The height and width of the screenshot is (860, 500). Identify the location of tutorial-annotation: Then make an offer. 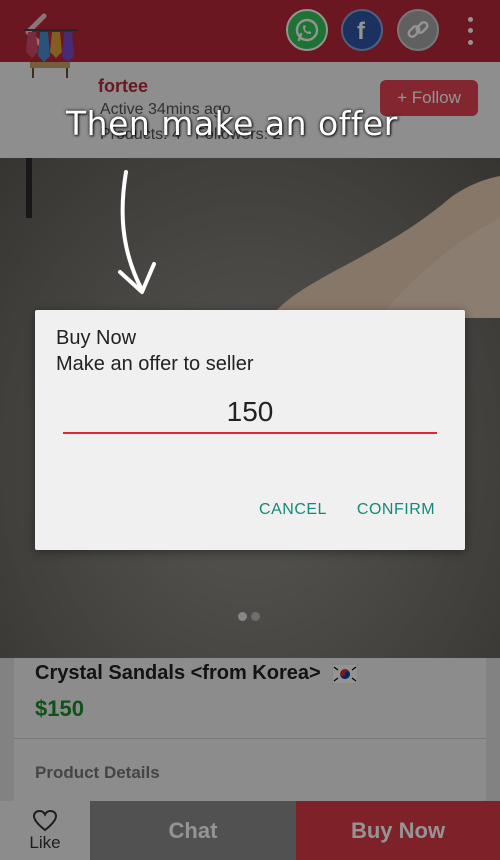
(232, 123).